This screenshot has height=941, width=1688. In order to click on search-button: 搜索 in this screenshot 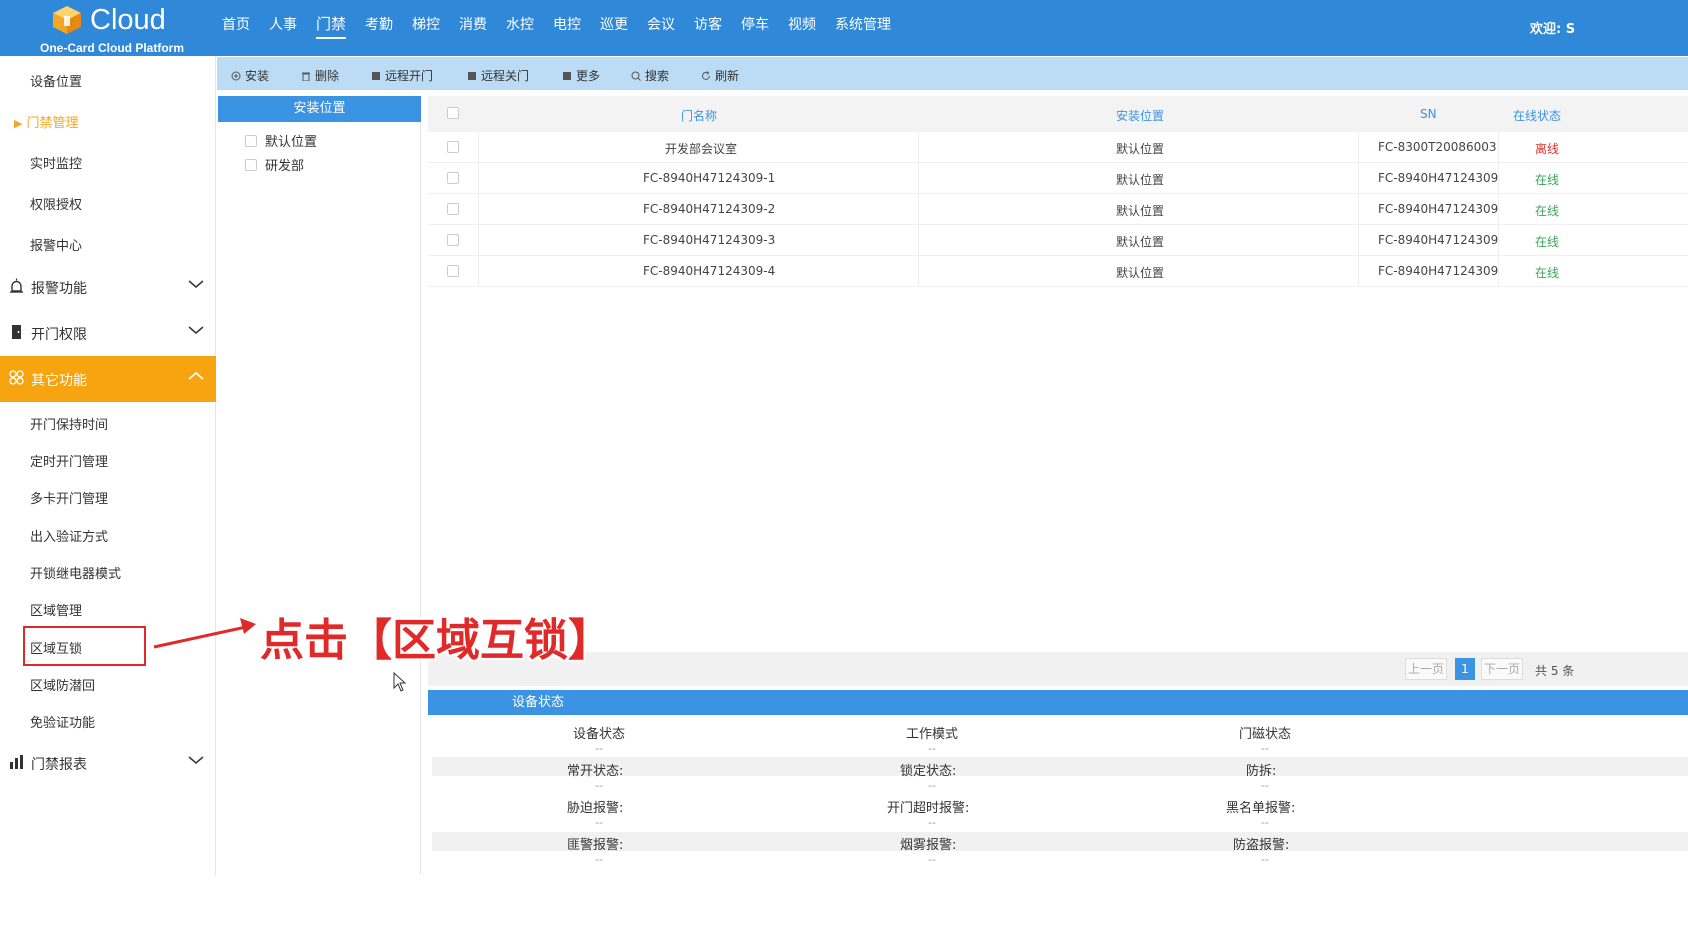, I will do `click(650, 75)`.